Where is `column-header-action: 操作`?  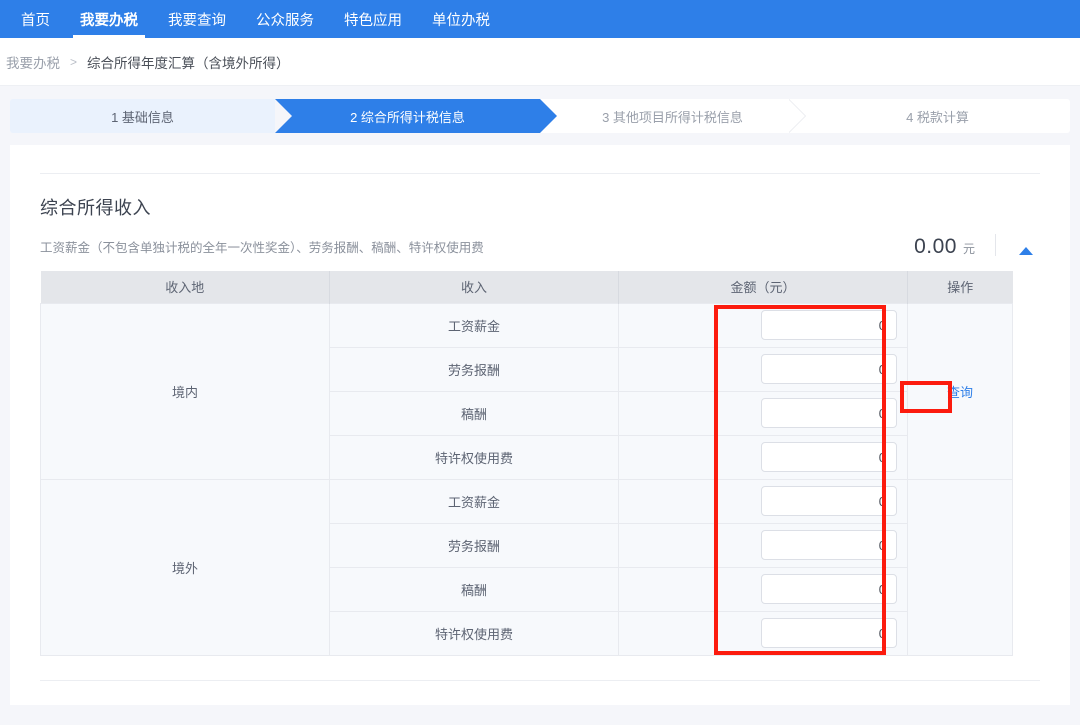
column-header-action: 操作 is located at coordinates (960, 287).